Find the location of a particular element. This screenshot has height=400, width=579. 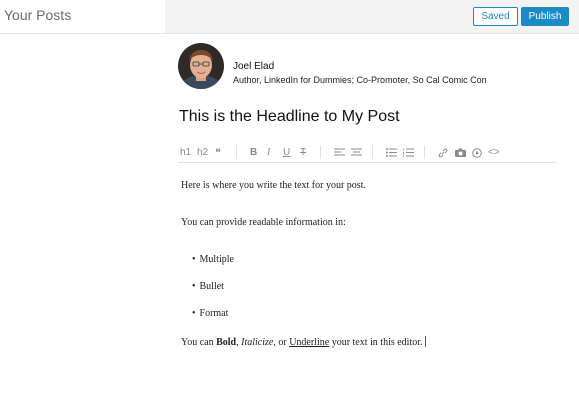

link-icon is located at coordinates (443, 155).